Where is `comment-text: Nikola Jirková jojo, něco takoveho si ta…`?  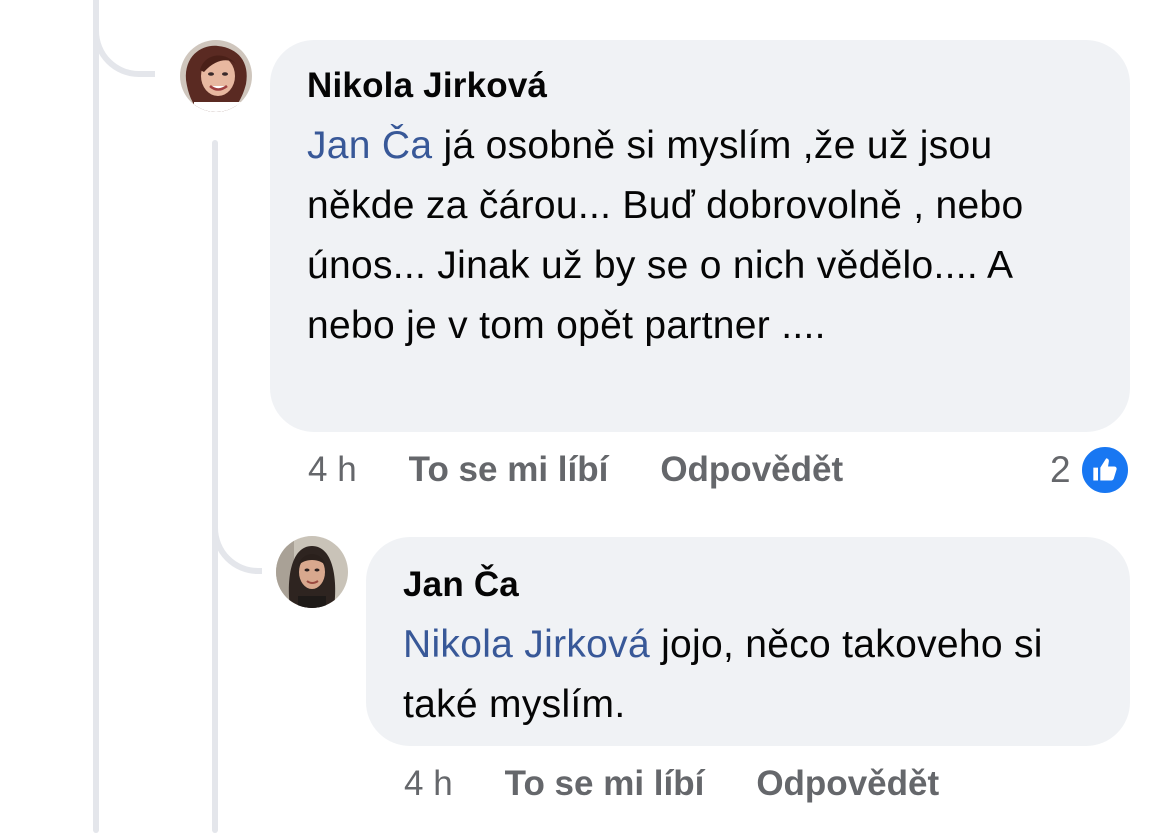 comment-text: Nikola Jirková jojo, něco takoveho si ta… is located at coordinates (748, 675).